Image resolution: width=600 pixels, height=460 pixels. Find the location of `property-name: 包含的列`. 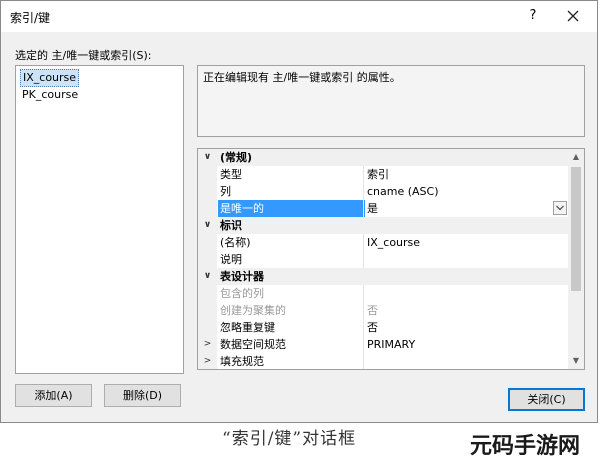

property-name: 包含的列 is located at coordinates (242, 293).